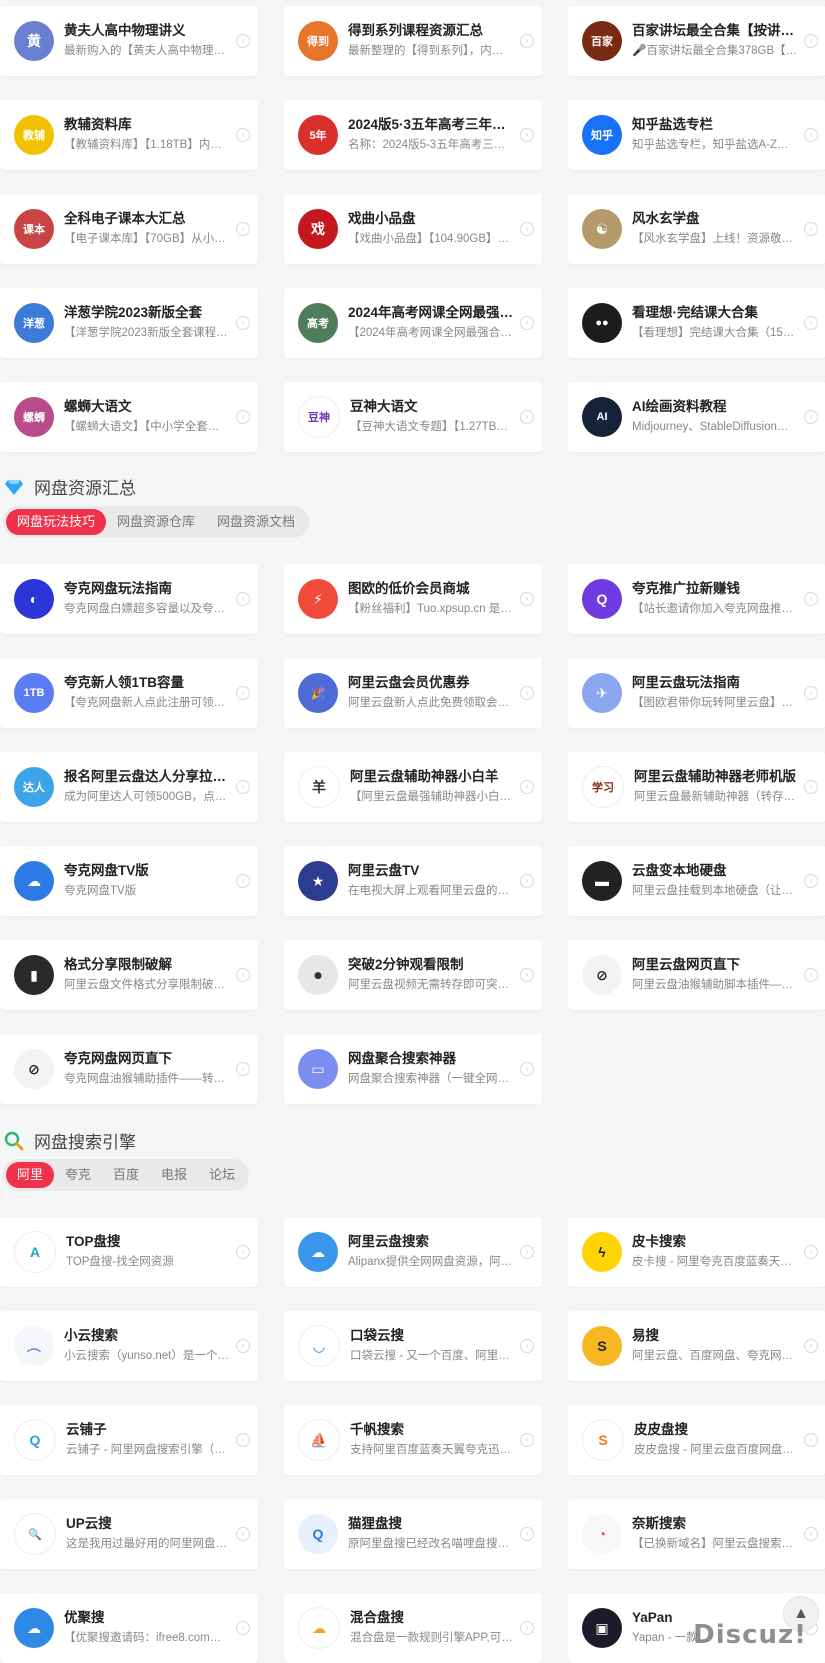 The image size is (825, 1663). I want to click on resource-card: ϟ 皮卡搜索 皮卡搜 - 阿里夸克百度蓝奏天… ›, so click(696, 1252).